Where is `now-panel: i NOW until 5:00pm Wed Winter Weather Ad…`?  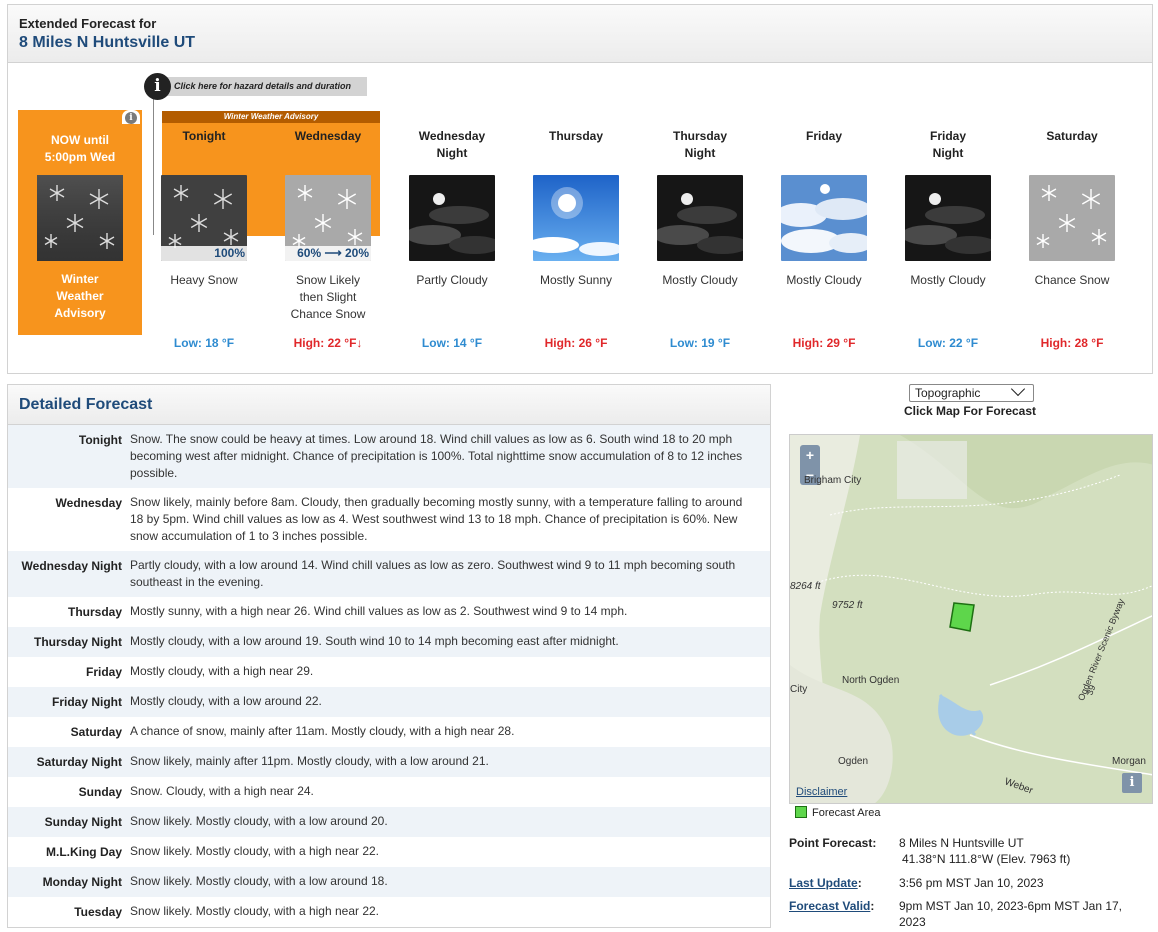
now-panel: i NOW until 5:00pm Wed Winter Weather Ad… is located at coordinates (80, 222).